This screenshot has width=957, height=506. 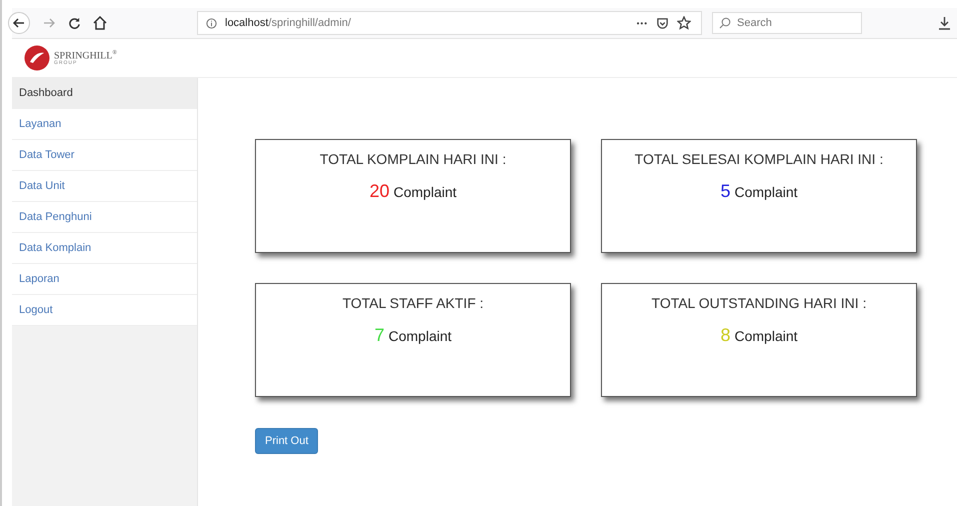 I want to click on count-value: 7, so click(x=379, y=335).